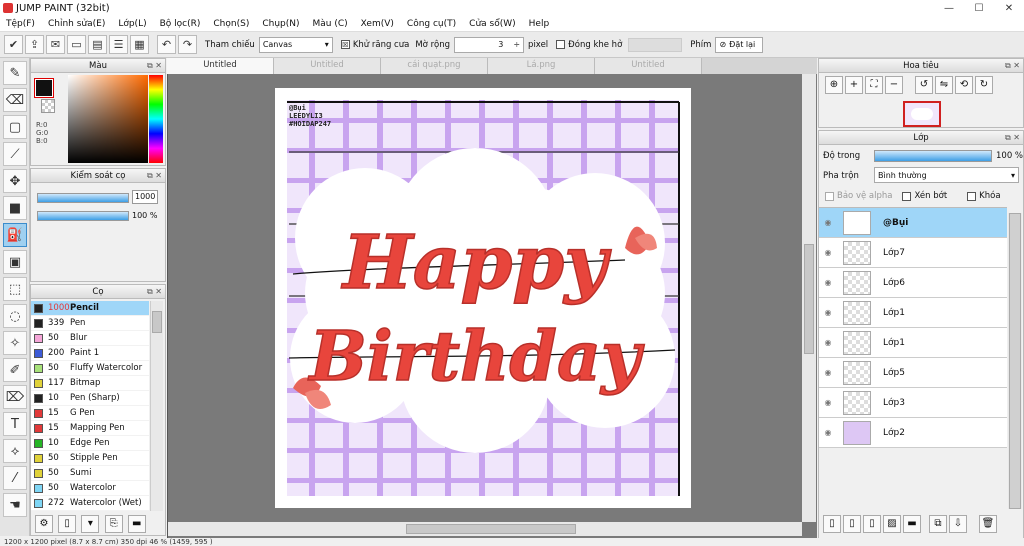 The height and width of the screenshot is (546, 1024). I want to click on new-layer-2-icon: ▯, so click(852, 524).